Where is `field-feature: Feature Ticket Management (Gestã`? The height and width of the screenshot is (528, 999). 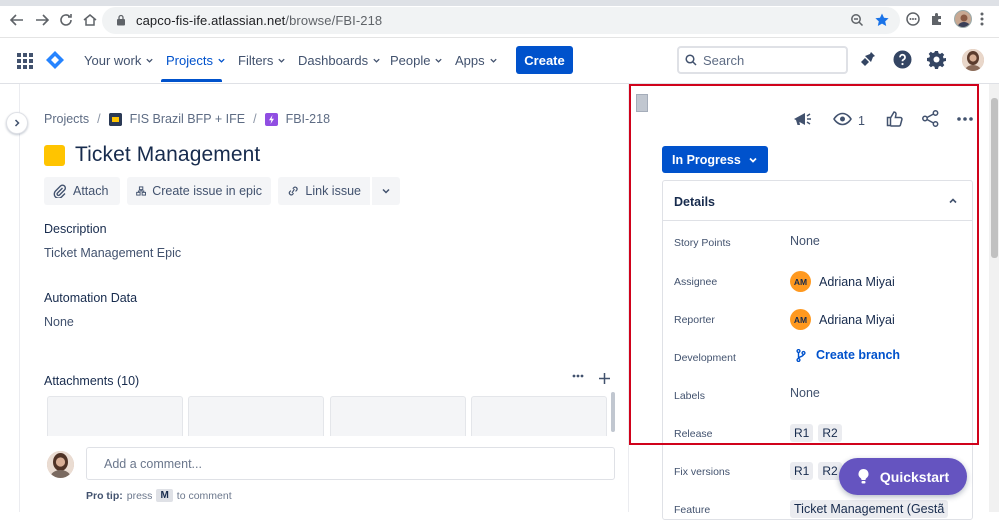
field-feature: Feature Ticket Management (Gestã is located at coordinates (817, 509).